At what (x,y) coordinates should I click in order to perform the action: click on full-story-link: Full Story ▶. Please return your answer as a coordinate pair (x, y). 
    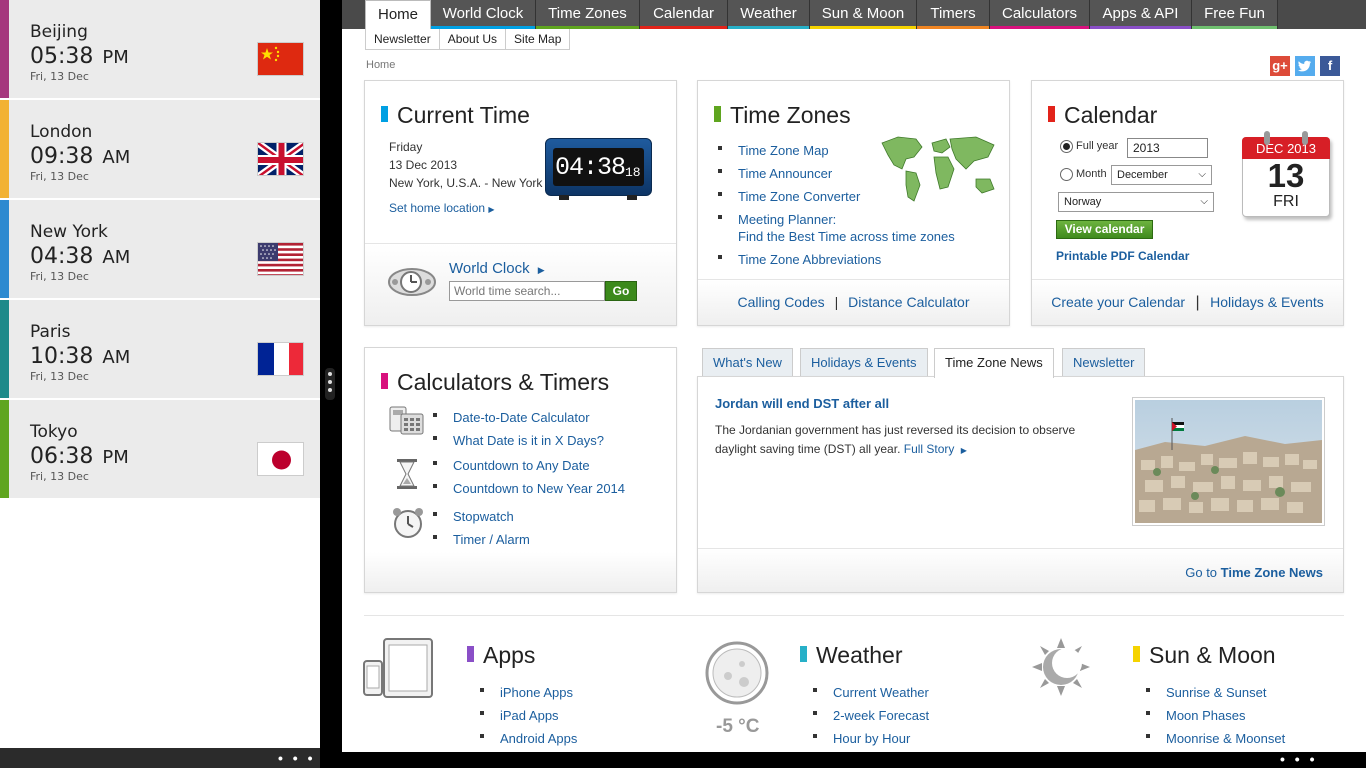
    Looking at the image, I should click on (935, 449).